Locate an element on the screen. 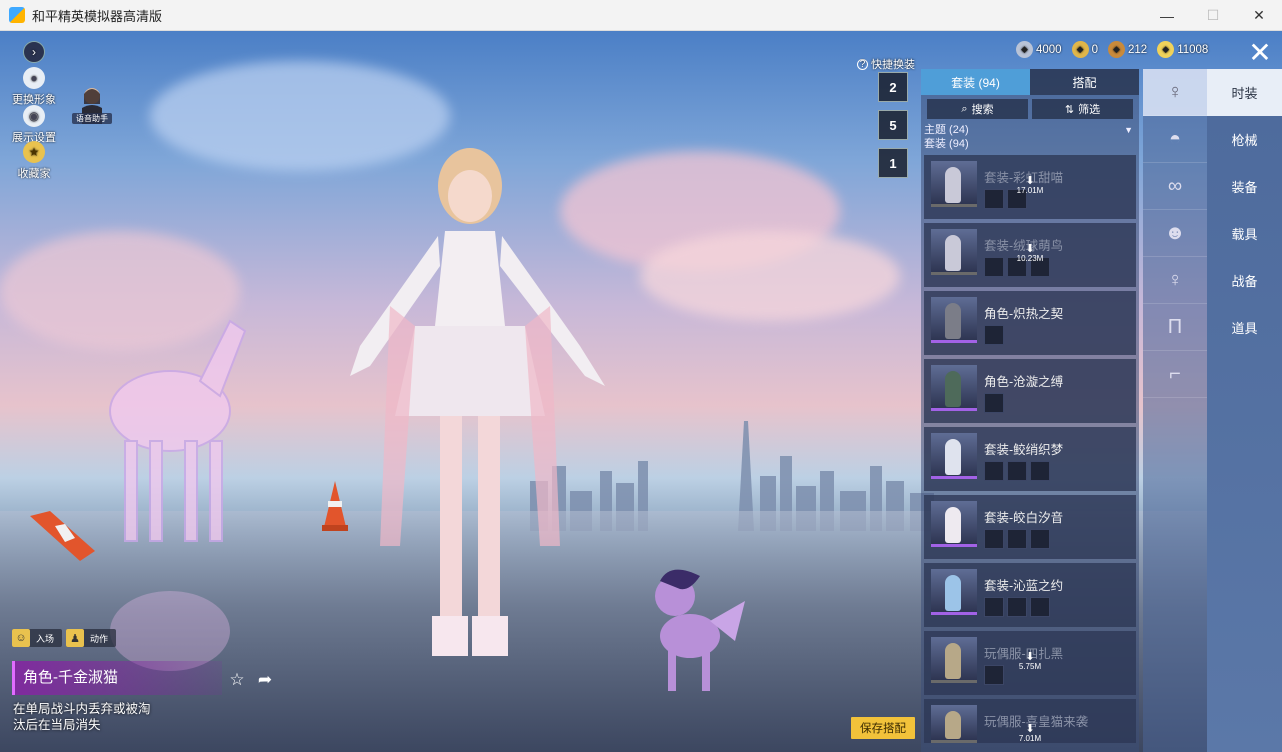  download-indicator: ⬇ 7.01M is located at coordinates (1030, 734).